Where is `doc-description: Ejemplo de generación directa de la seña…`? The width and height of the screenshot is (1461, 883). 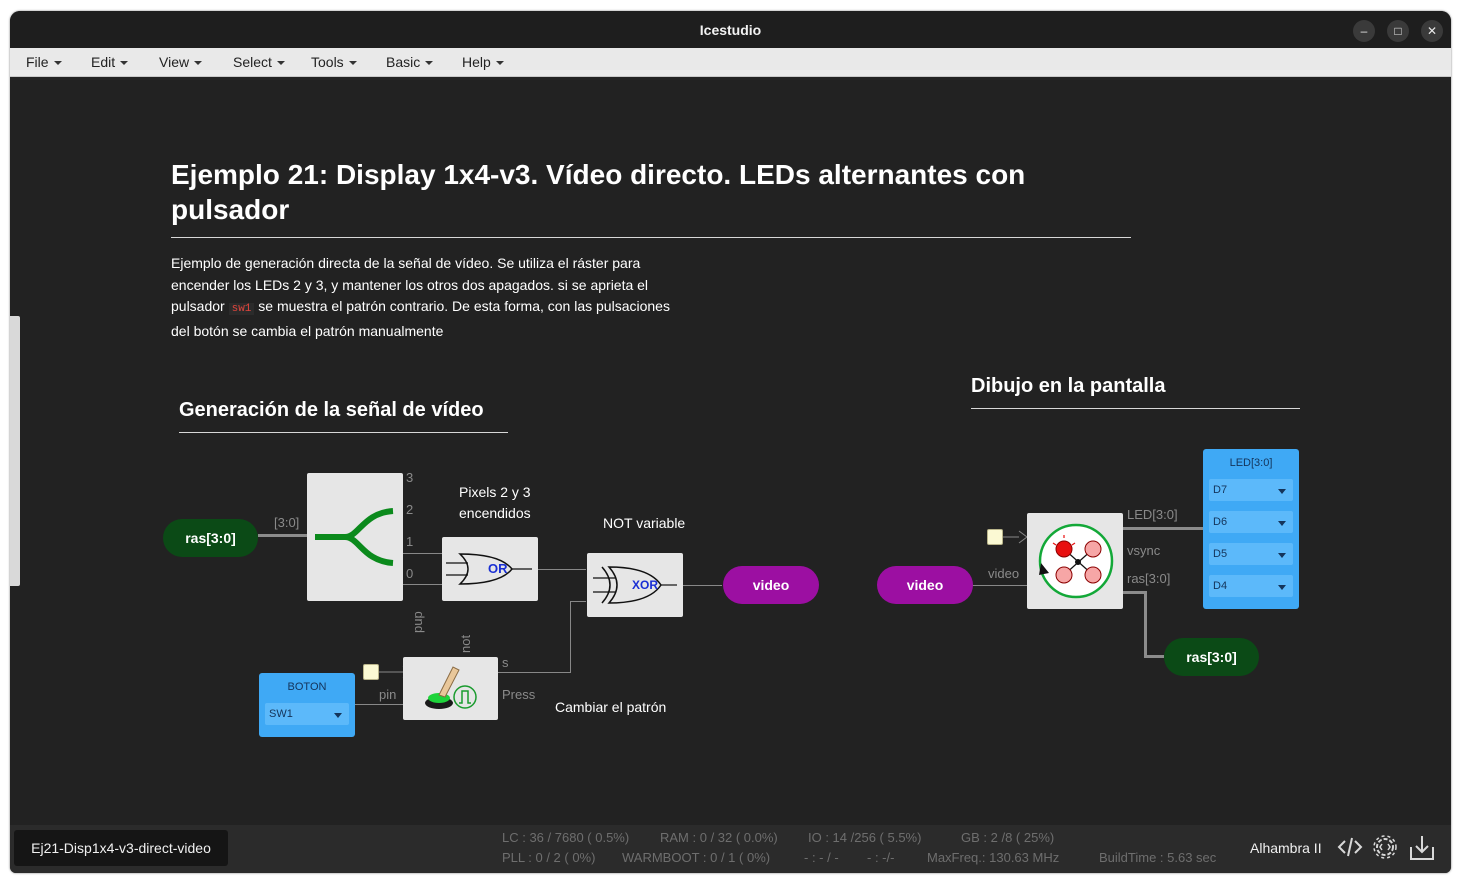 doc-description: Ejemplo de generación directa de la seña… is located at coordinates (420, 297).